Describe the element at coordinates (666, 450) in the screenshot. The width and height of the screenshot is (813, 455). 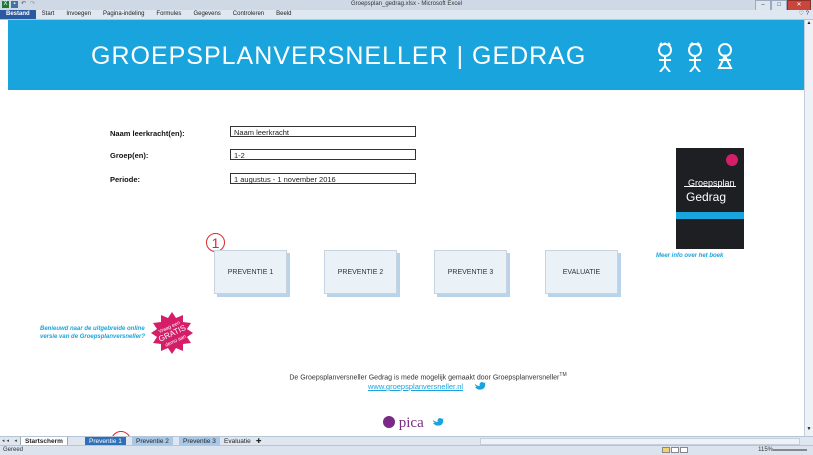
I see `normal-view-icon` at that location.